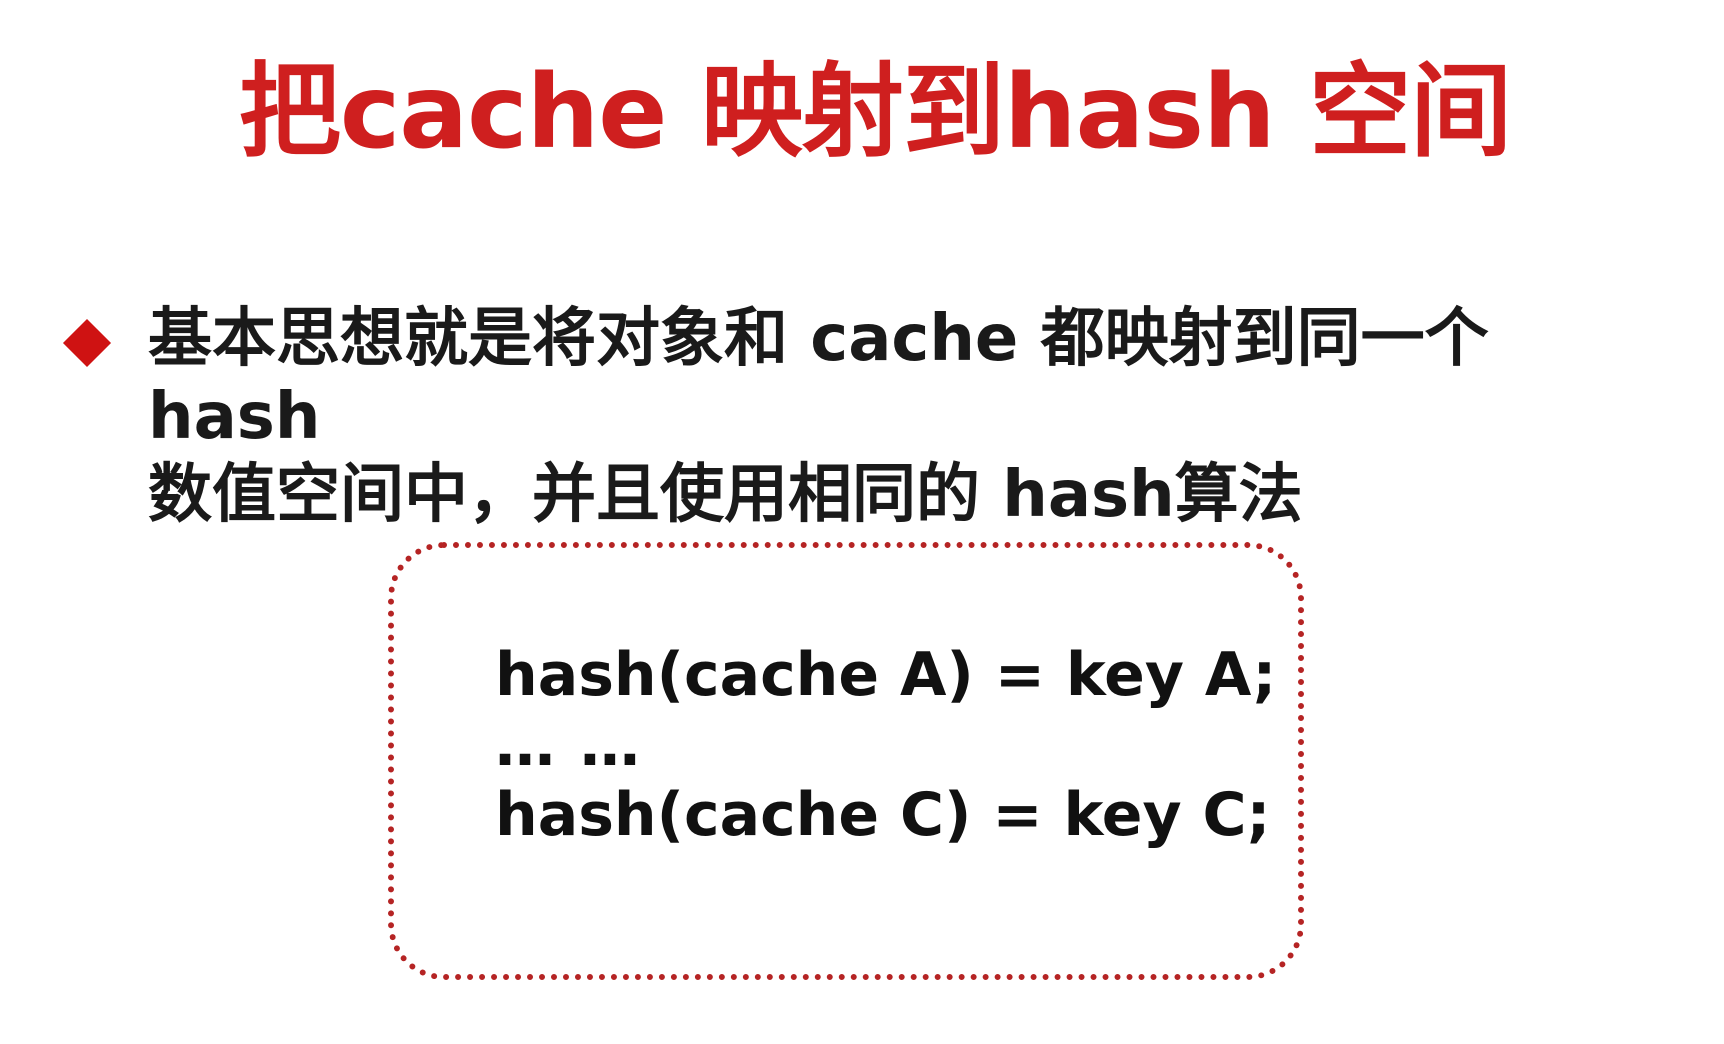 The image size is (1724, 1044). Describe the element at coordinates (886, 675) in the screenshot. I see `code-line-1: hash(cache A) = key A;` at that location.